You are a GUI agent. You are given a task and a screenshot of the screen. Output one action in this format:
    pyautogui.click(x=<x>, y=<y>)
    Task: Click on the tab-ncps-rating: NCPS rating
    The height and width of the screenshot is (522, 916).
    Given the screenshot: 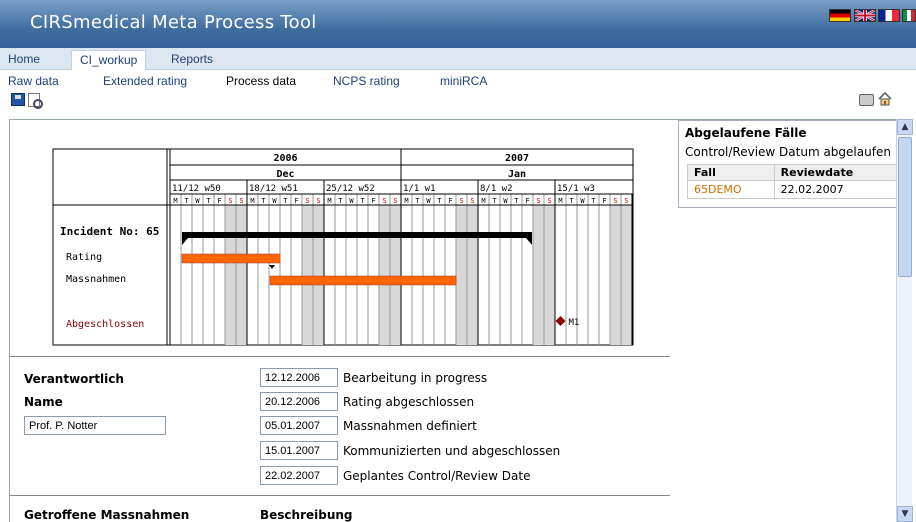 What is the action you would take?
    pyautogui.click(x=366, y=83)
    